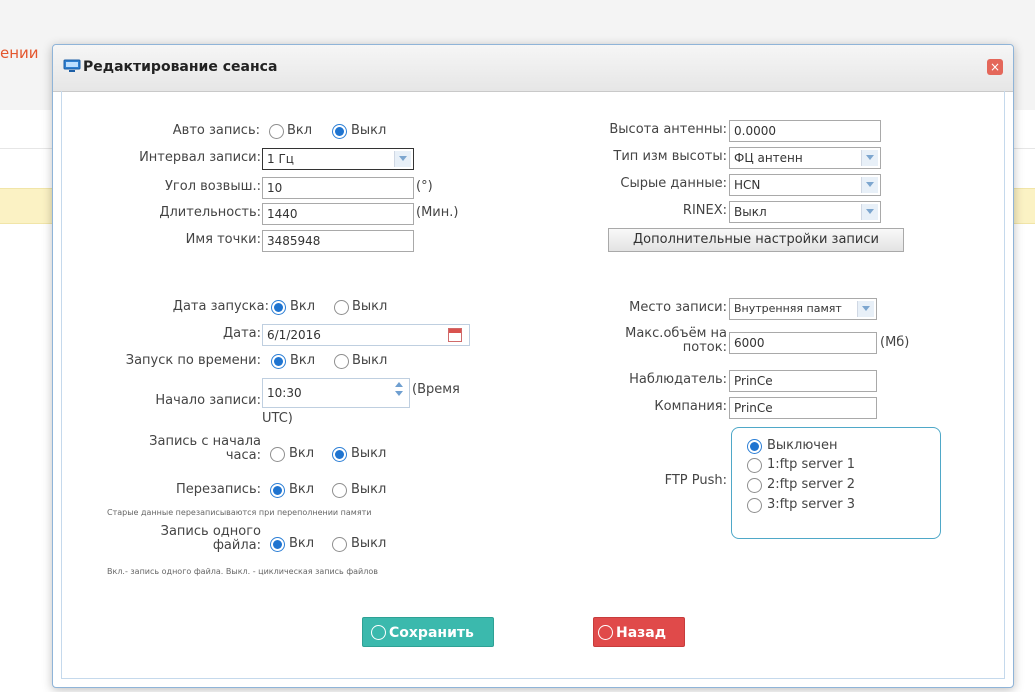 This screenshot has width=1035, height=692. Describe the element at coordinates (605, 632) in the screenshot. I see `cancel-circle-icon` at that location.